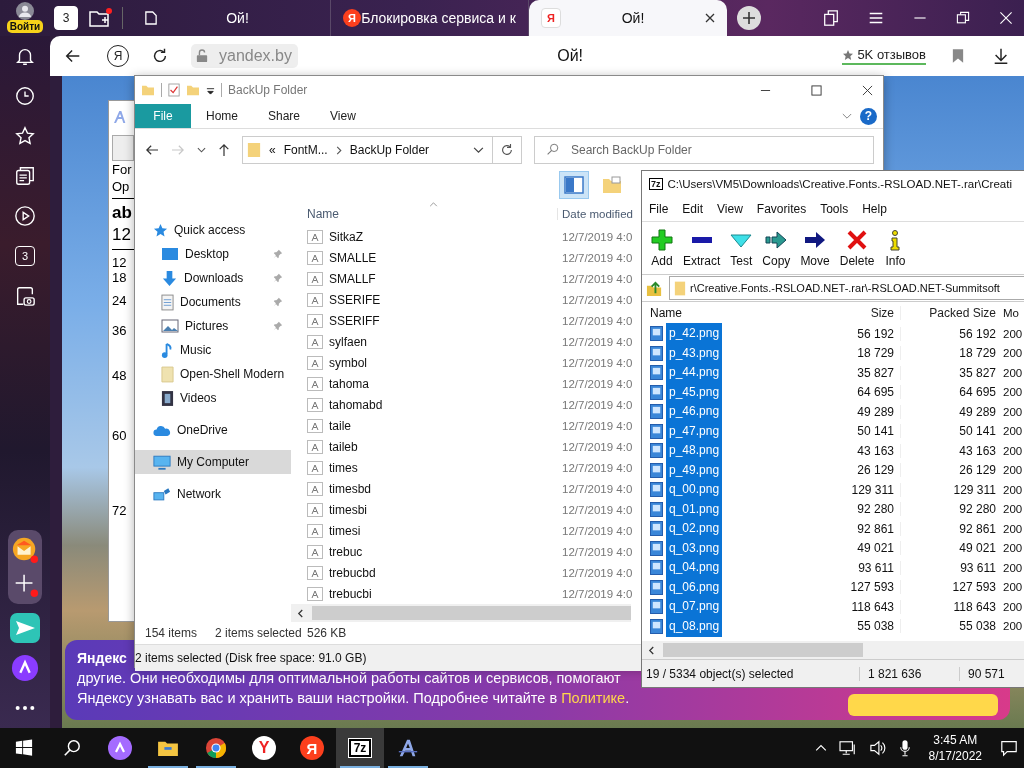 The height and width of the screenshot is (768, 1024). Describe the element at coordinates (100, 18) in the screenshot. I see `add-folder-icon` at that location.